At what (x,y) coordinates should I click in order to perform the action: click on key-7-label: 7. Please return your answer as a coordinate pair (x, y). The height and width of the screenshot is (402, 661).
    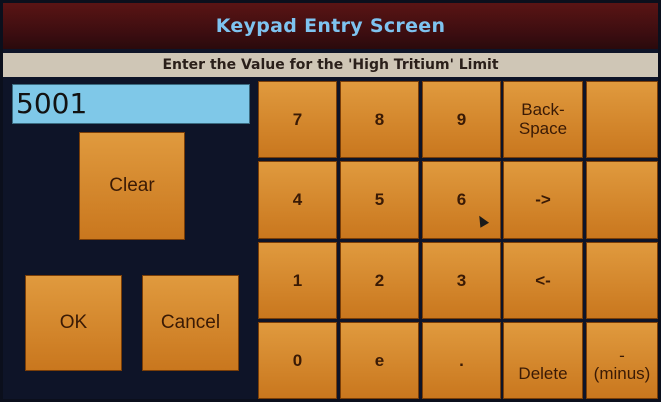
    Looking at the image, I should click on (297, 119).